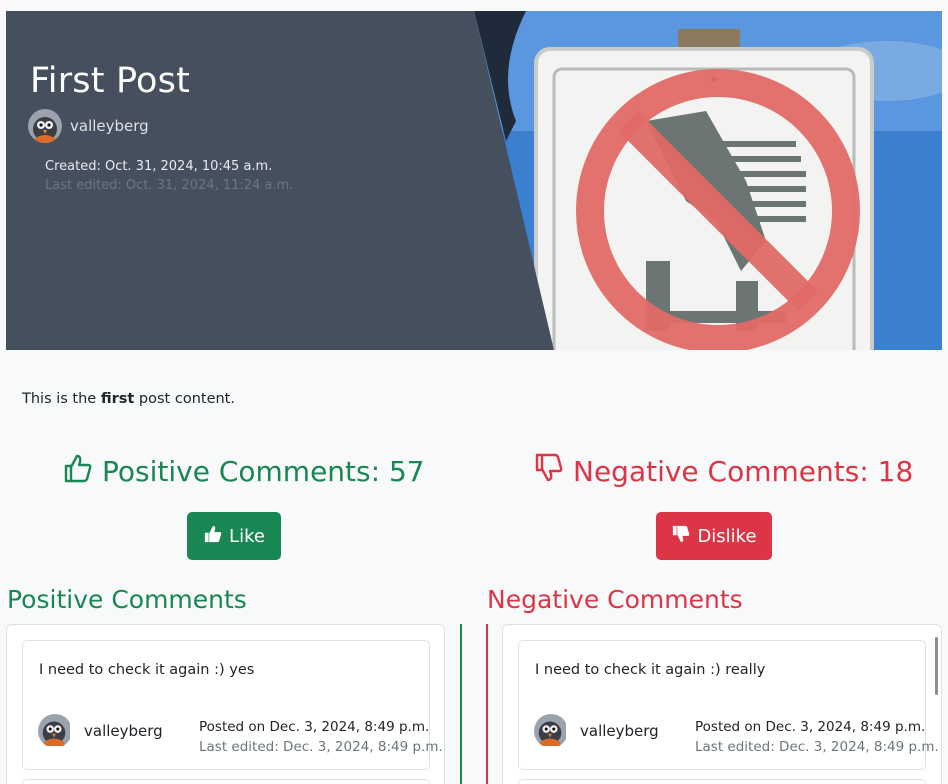 Image resolution: width=948 pixels, height=784 pixels. I want to click on negative-divider, so click(487, 704).